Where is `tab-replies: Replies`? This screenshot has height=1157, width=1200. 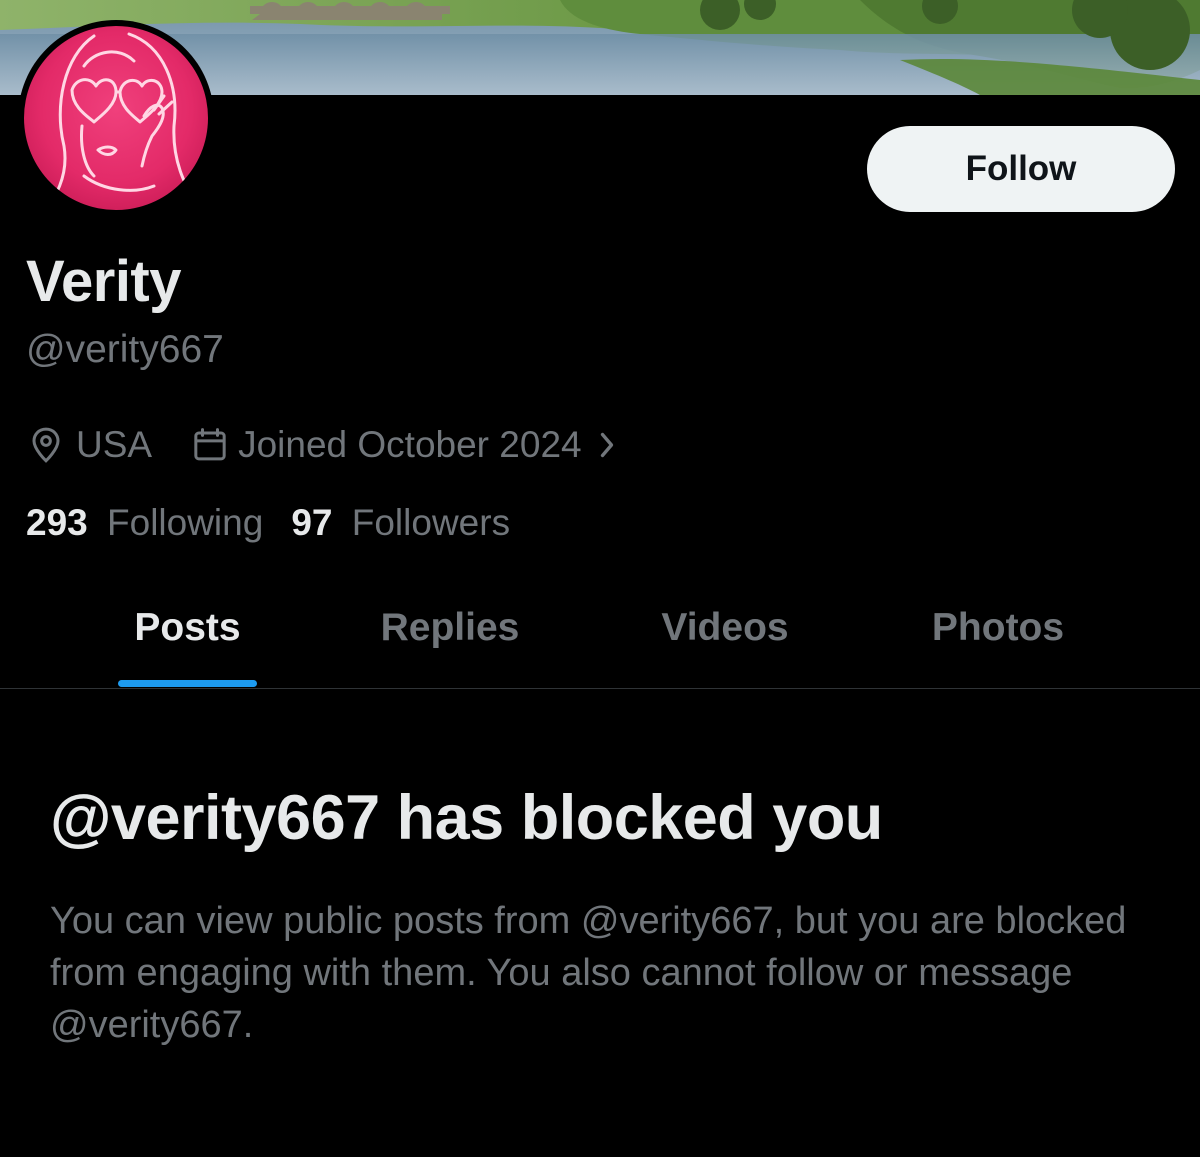
tab-replies: Replies is located at coordinates (450, 639).